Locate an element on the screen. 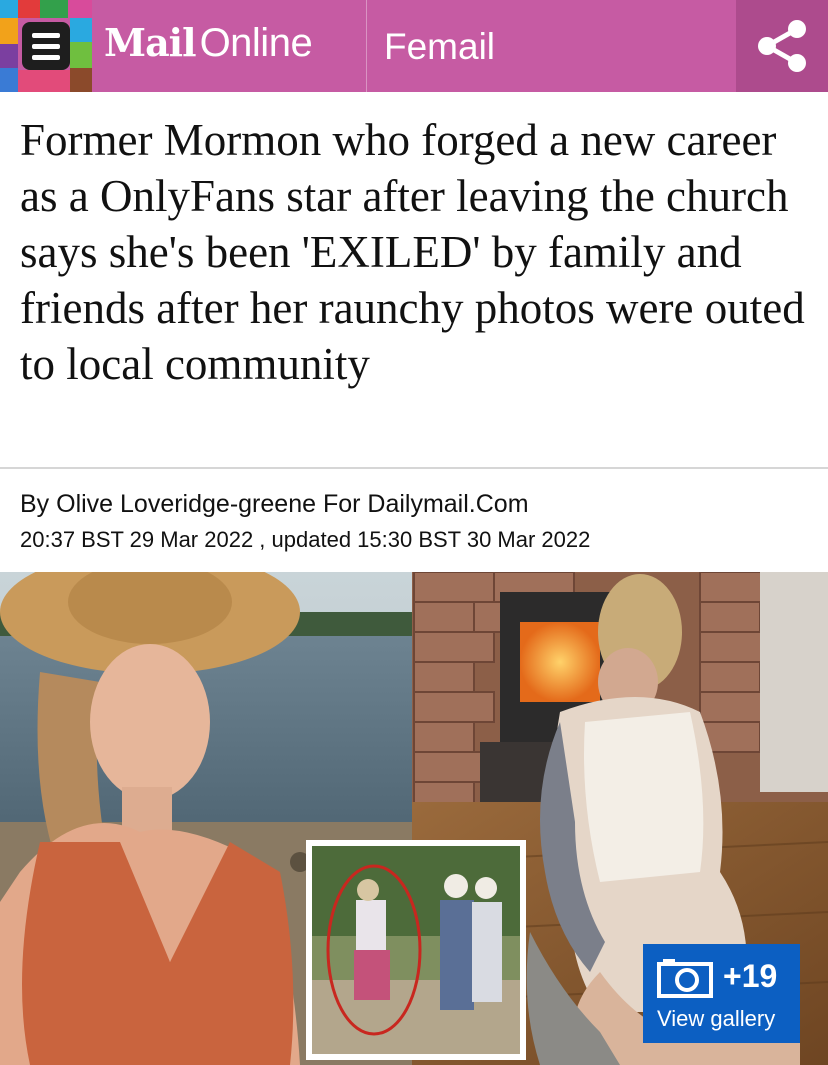  header-divider is located at coordinates (366, 46).